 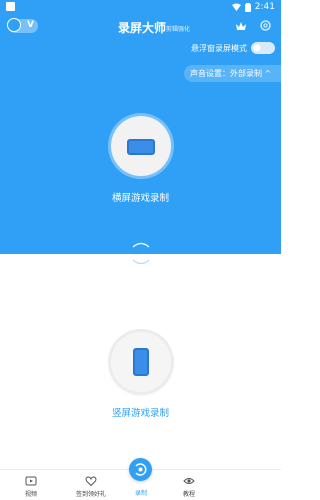 What do you see at coordinates (241, 26) in the screenshot?
I see `crown-icon` at bounding box center [241, 26].